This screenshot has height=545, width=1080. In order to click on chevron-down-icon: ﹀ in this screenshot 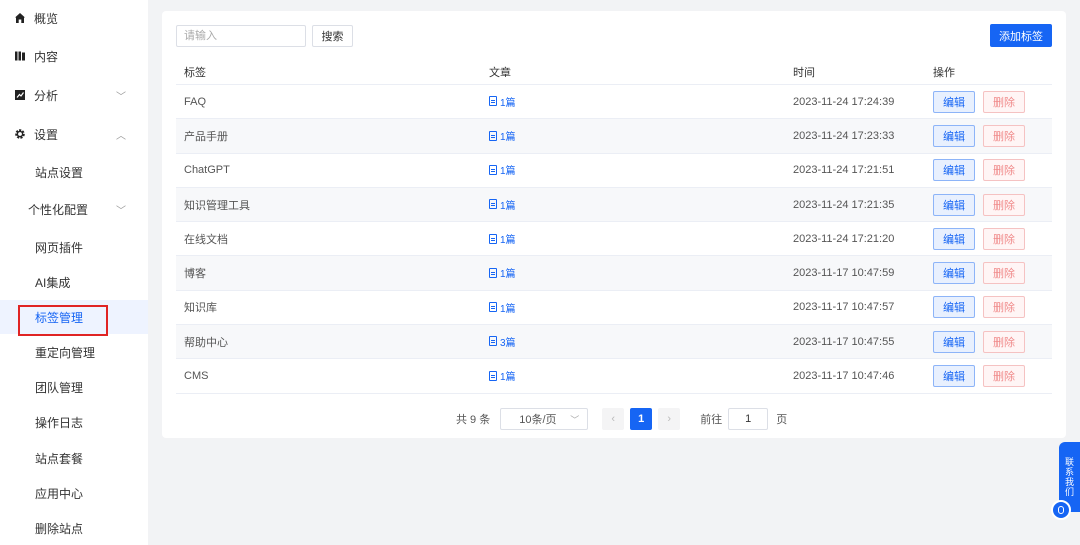, I will do `click(121, 211)`.